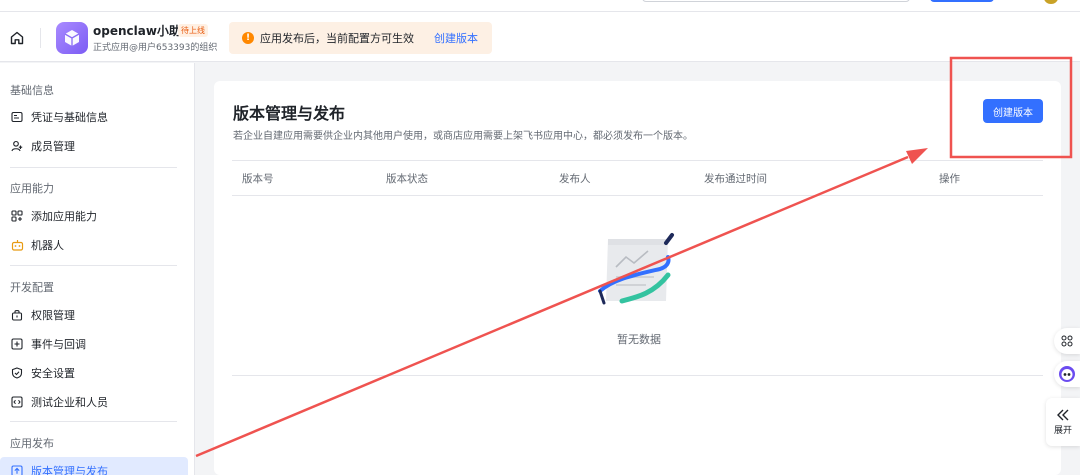 This screenshot has height=475, width=1080. I want to click on robot-icon, so click(17, 245).